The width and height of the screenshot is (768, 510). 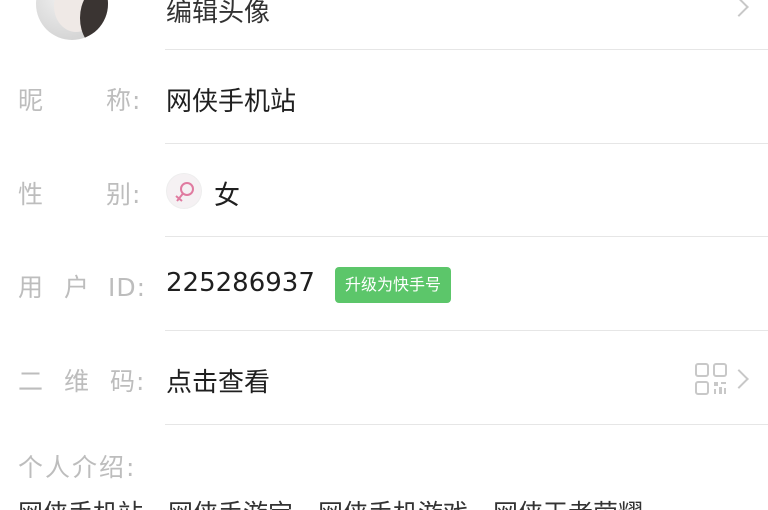 What do you see at coordinates (466, 424) in the screenshot?
I see `divider` at bounding box center [466, 424].